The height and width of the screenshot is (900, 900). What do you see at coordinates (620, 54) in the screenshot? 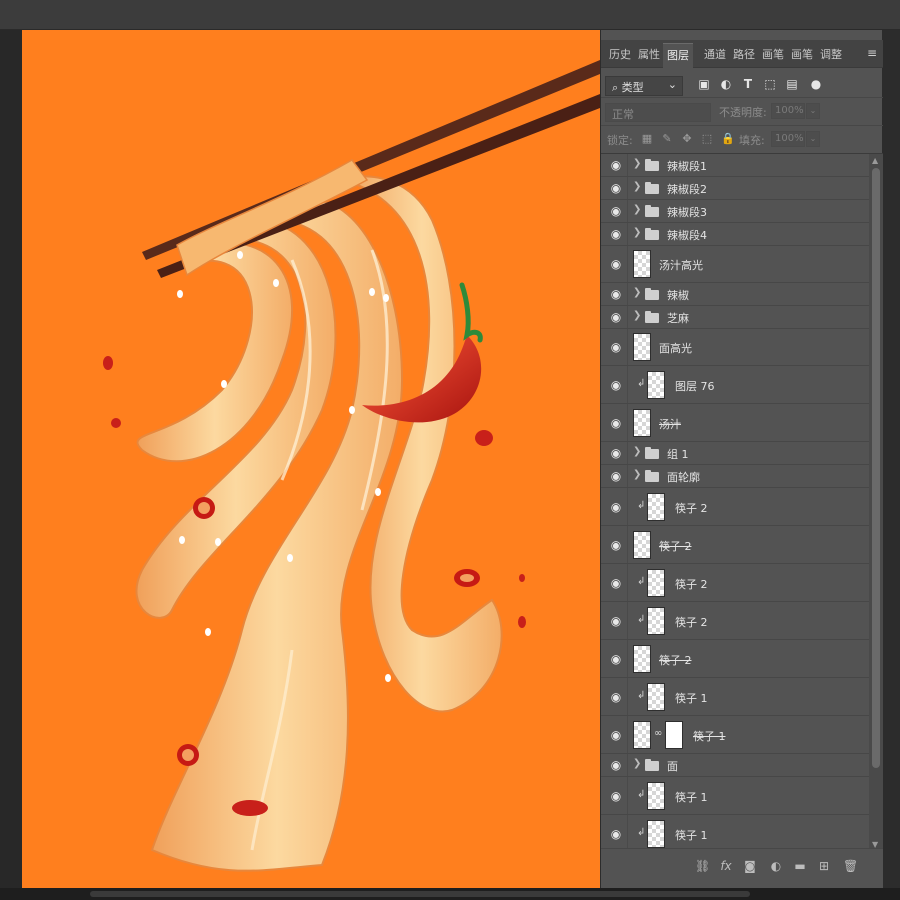
I see `tab-history: 历史` at bounding box center [620, 54].